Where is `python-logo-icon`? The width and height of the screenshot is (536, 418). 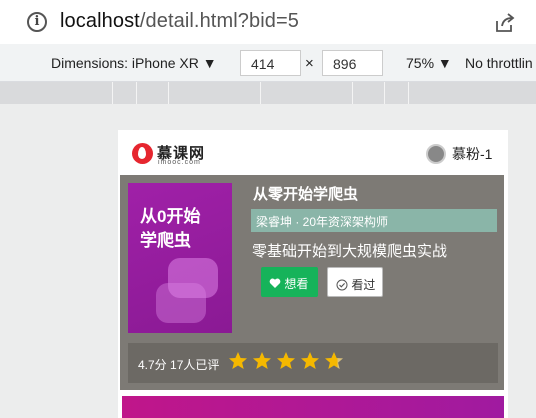 python-logo-icon is located at coordinates (193, 278).